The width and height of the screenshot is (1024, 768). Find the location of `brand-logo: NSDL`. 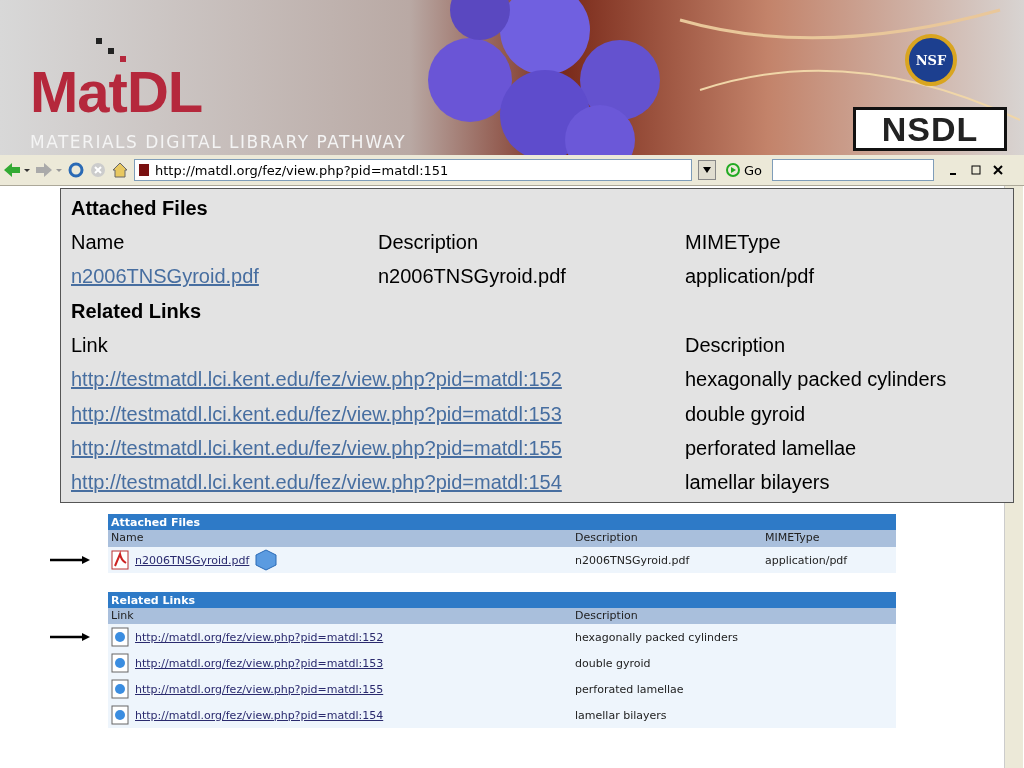

brand-logo: NSDL is located at coordinates (930, 129).